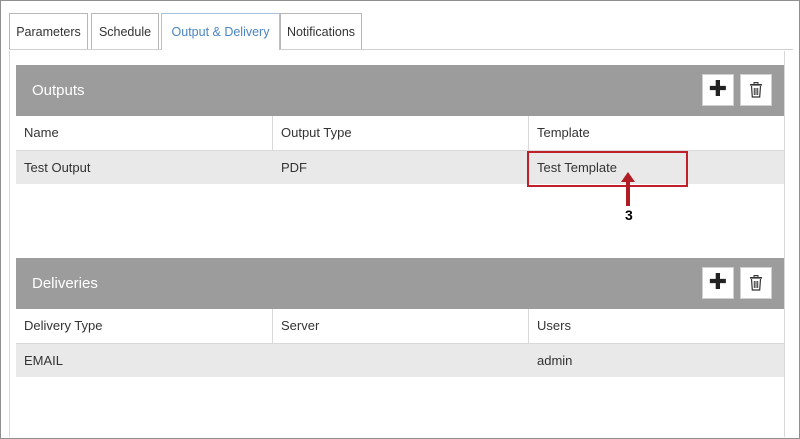 The image size is (800, 439). Describe the element at coordinates (656, 133) in the screenshot. I see `column-header-template: Template` at that location.